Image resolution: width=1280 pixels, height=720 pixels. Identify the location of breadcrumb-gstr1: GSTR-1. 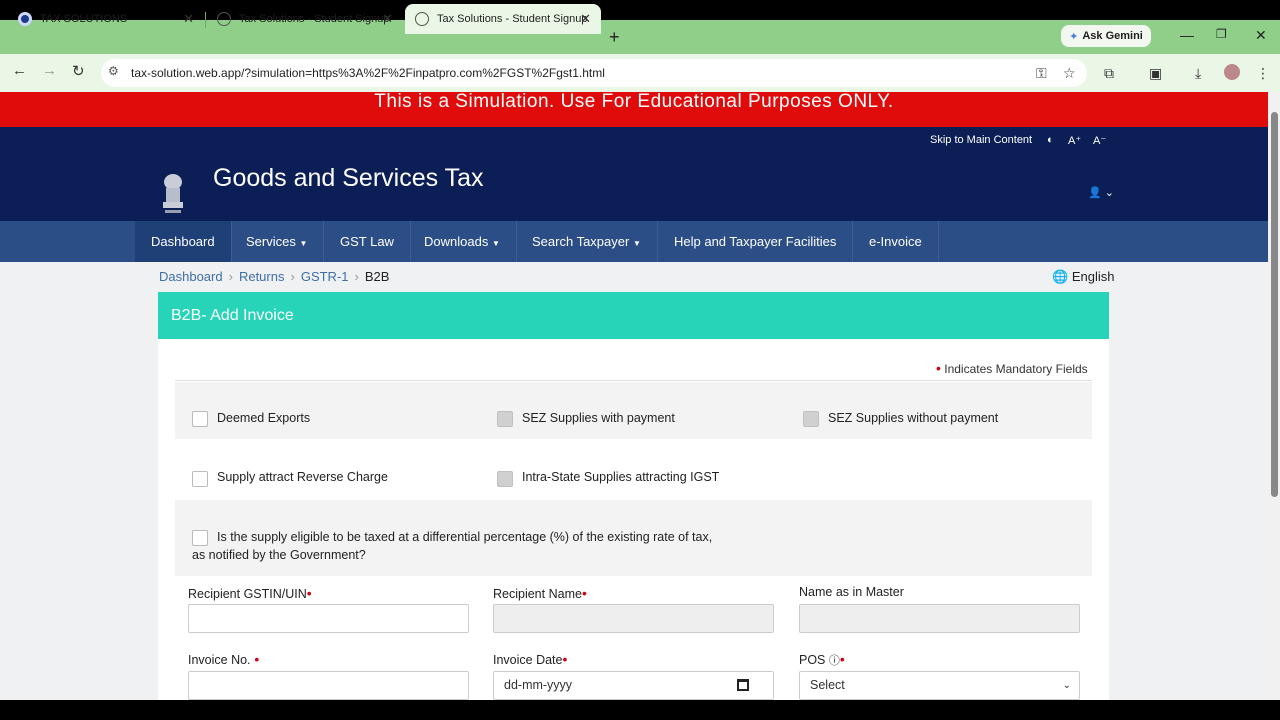
(325, 276).